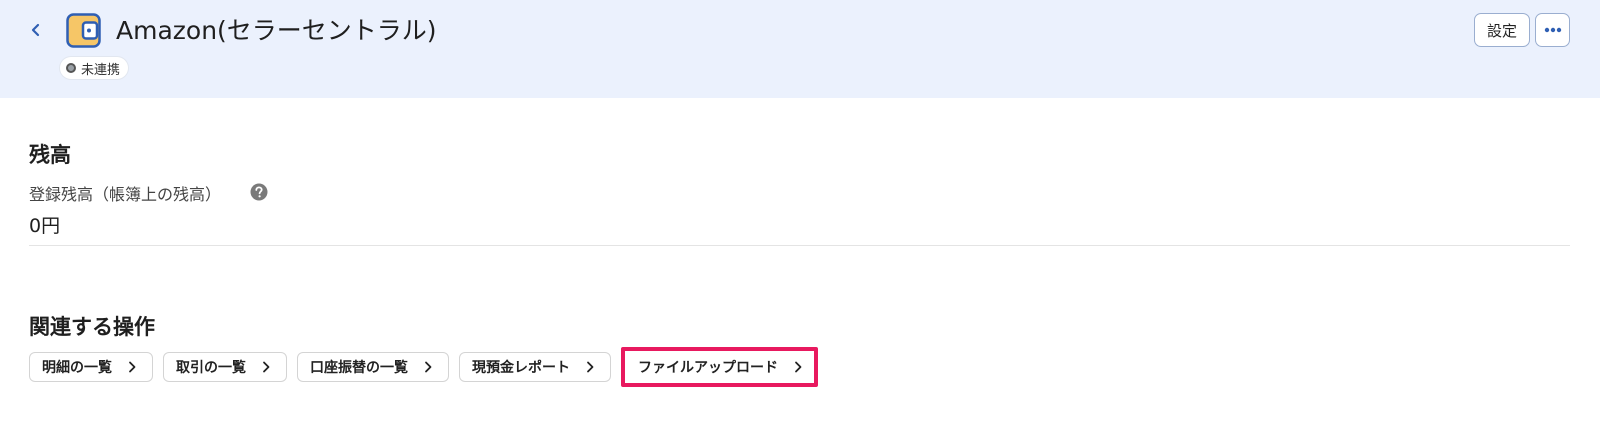  I want to click on page-title: Amazon(セラーセントラル), so click(276, 30).